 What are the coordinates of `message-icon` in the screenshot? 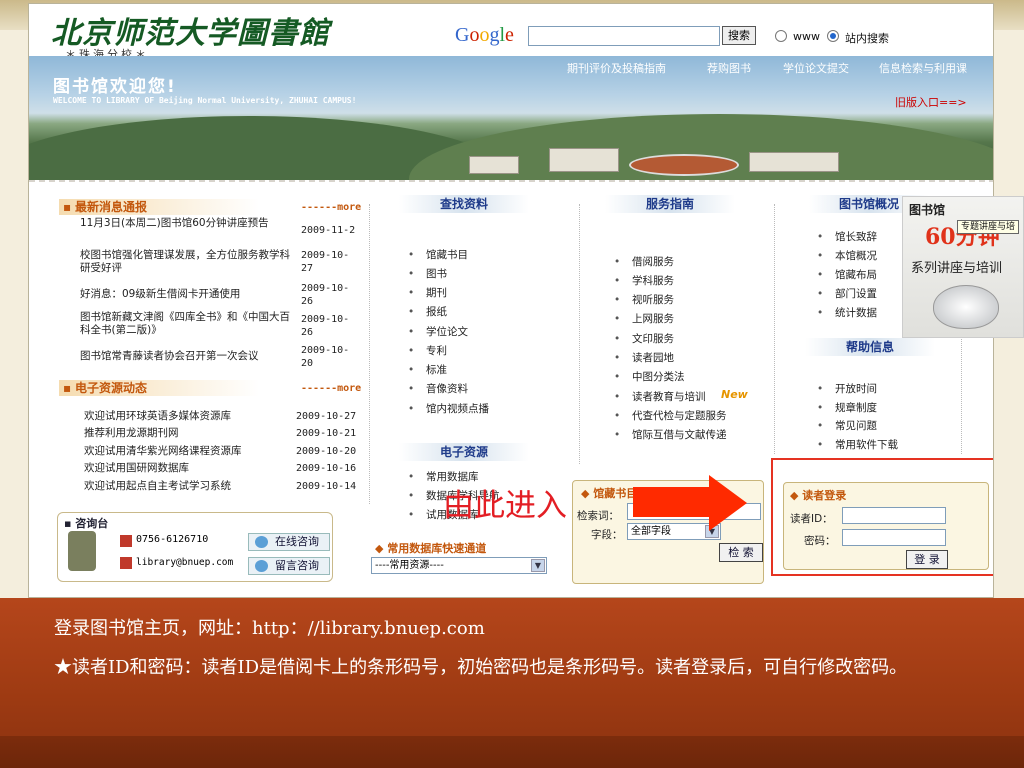 It's located at (261, 566).